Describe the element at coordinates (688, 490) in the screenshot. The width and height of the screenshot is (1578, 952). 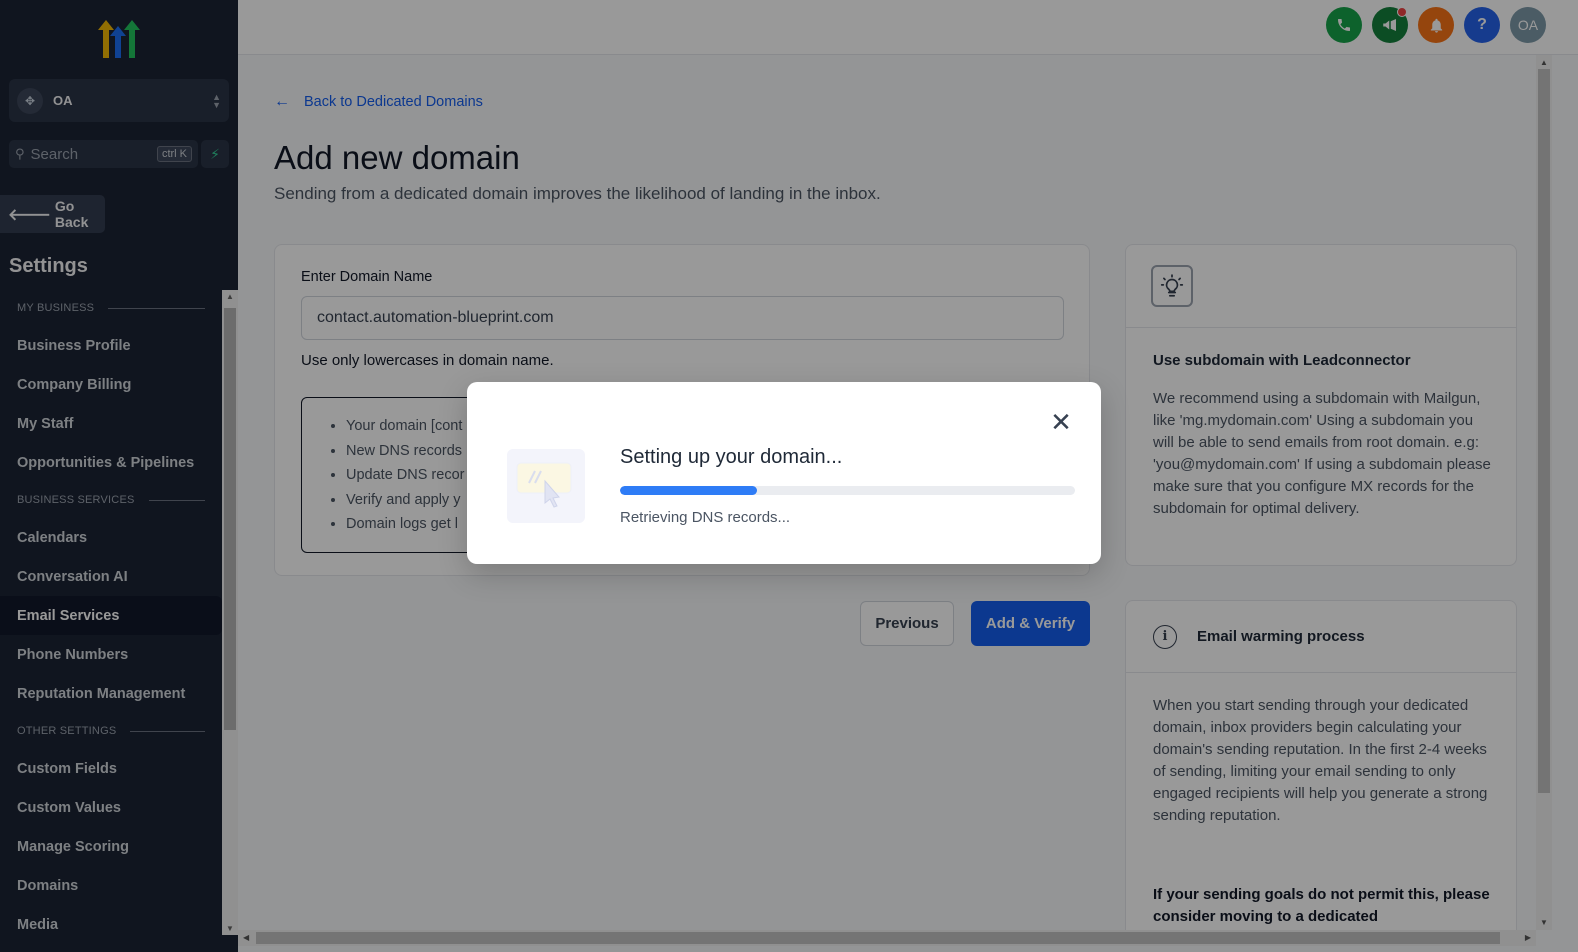
I see `setup-progress-fill` at that location.